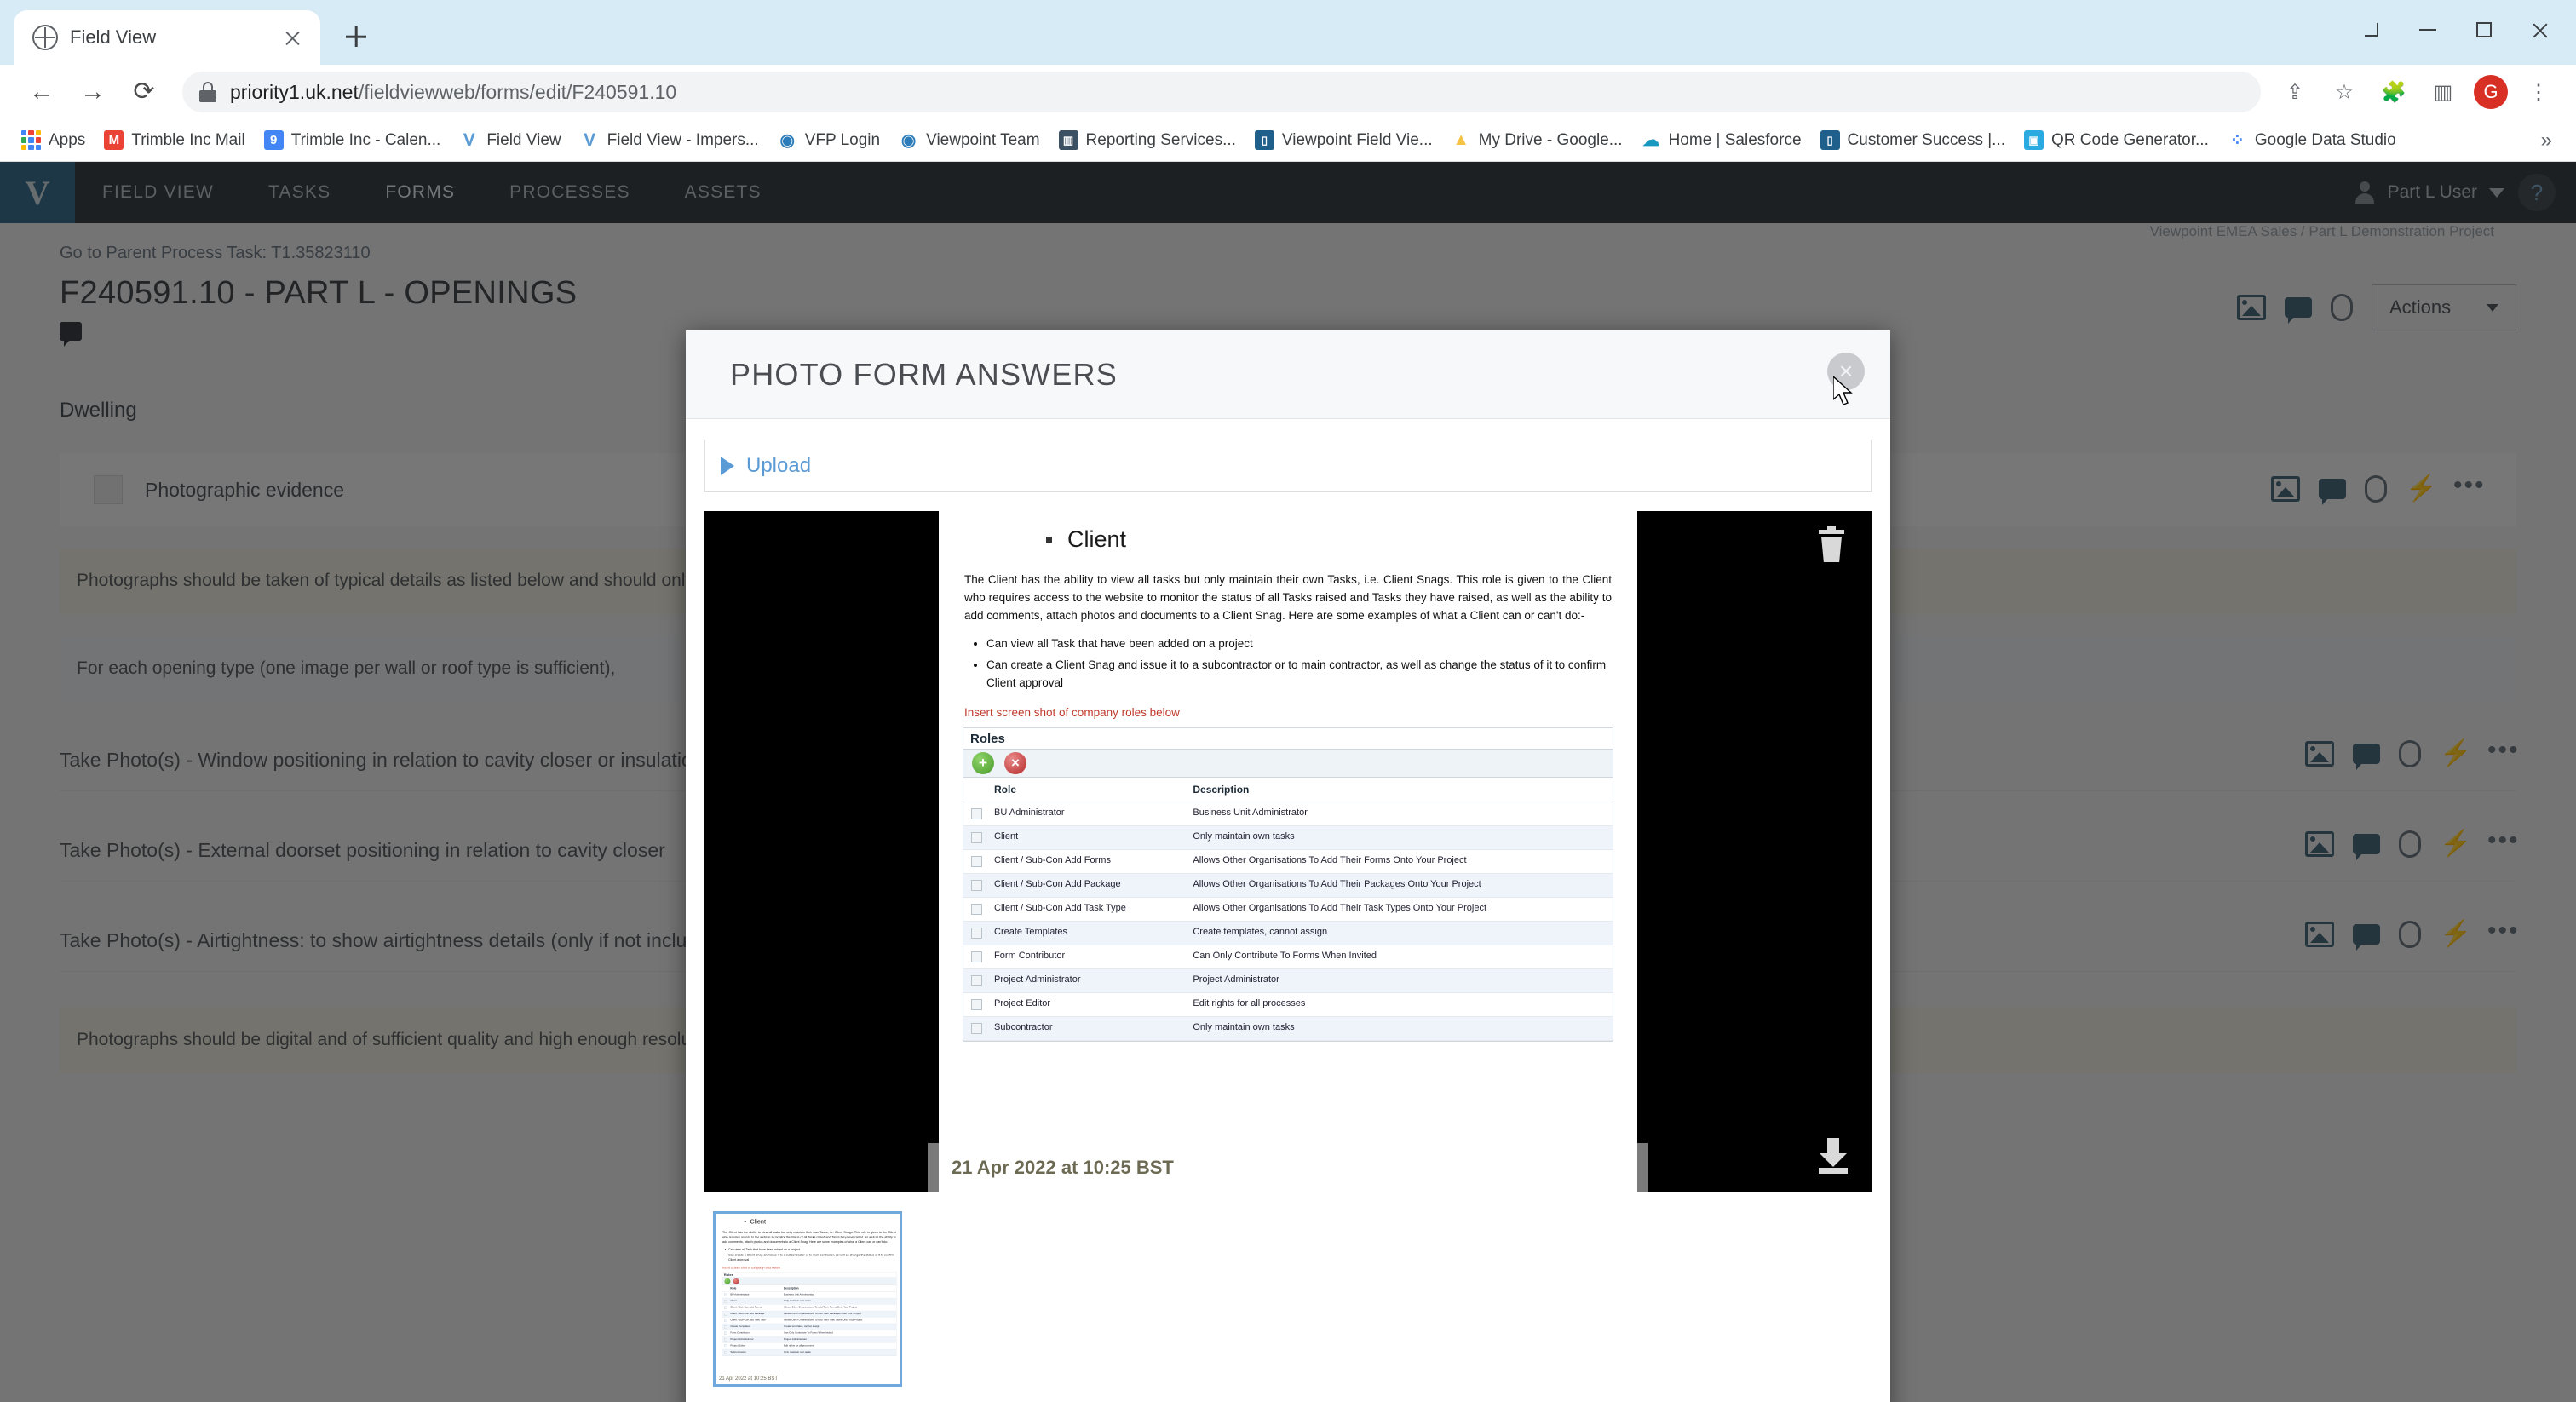 This screenshot has height=1402, width=2576. What do you see at coordinates (2372, 29) in the screenshot?
I see `chevron-down-icon` at bounding box center [2372, 29].